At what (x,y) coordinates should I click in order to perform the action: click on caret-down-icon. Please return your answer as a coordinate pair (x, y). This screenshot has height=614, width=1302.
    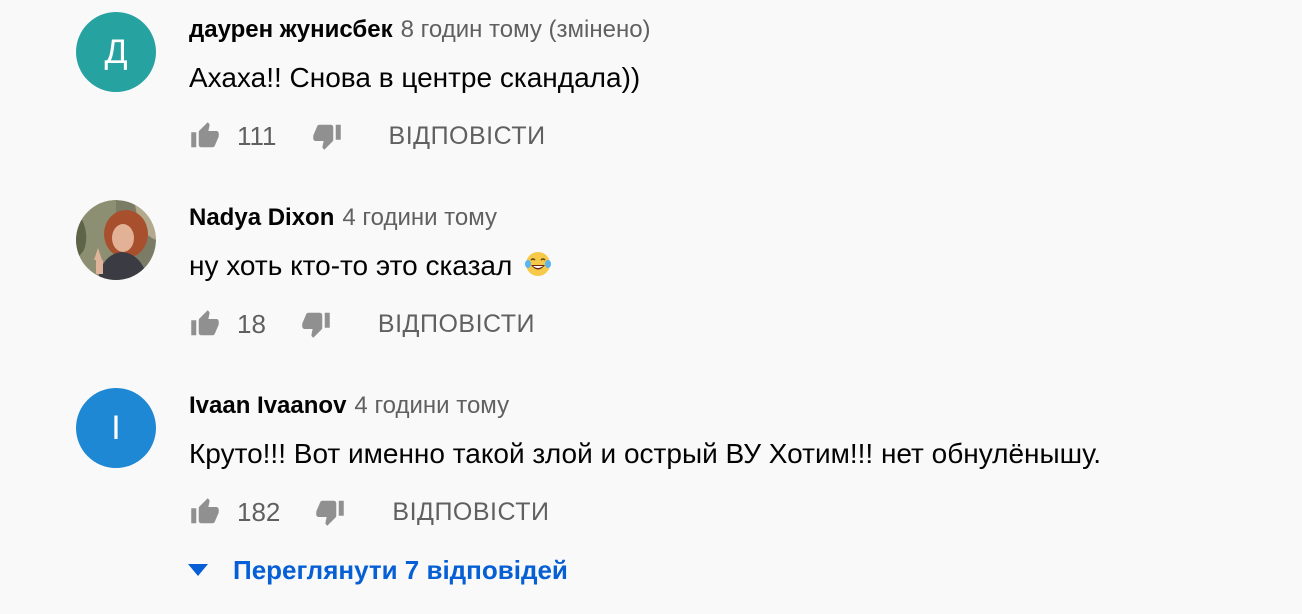
    Looking at the image, I should click on (198, 570).